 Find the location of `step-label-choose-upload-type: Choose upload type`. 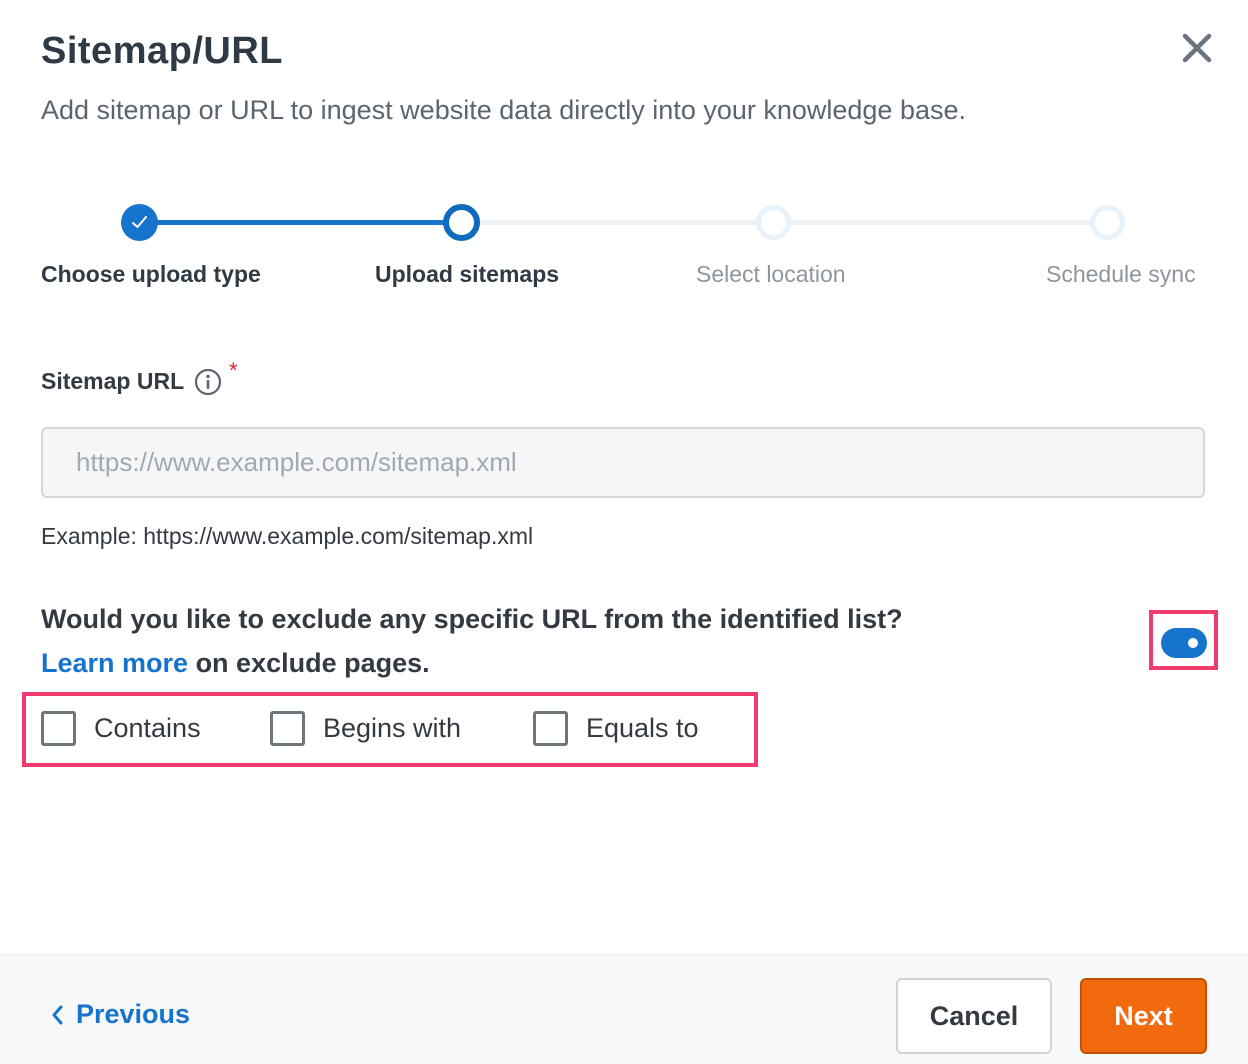

step-label-choose-upload-type: Choose upload type is located at coordinates (151, 274).